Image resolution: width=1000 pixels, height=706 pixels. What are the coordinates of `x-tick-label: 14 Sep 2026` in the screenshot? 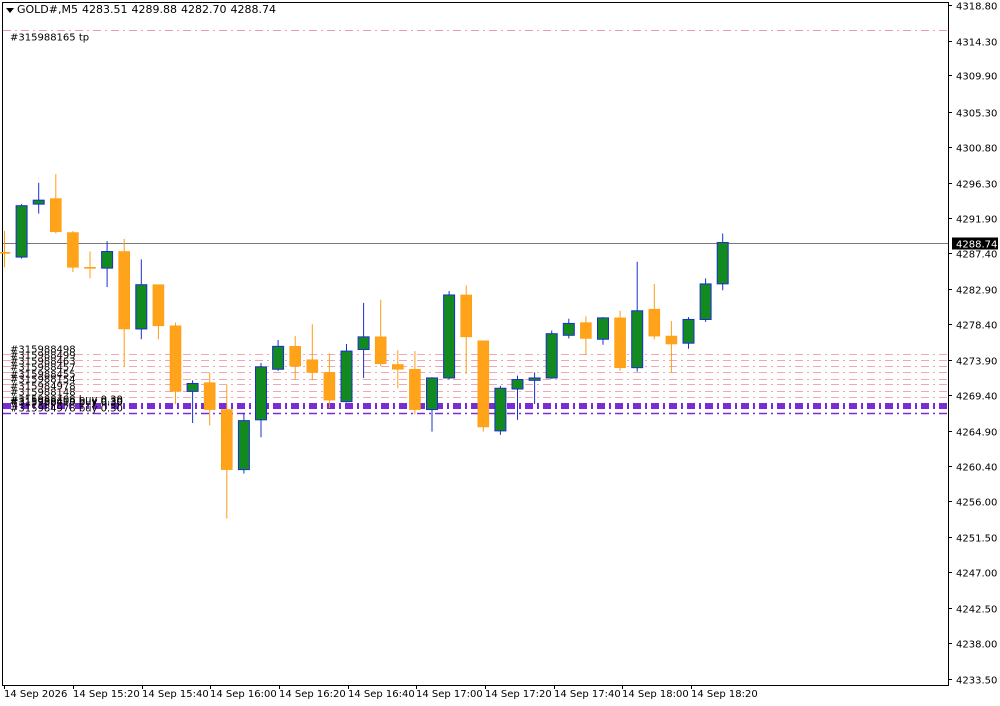 It's located at (35, 694).